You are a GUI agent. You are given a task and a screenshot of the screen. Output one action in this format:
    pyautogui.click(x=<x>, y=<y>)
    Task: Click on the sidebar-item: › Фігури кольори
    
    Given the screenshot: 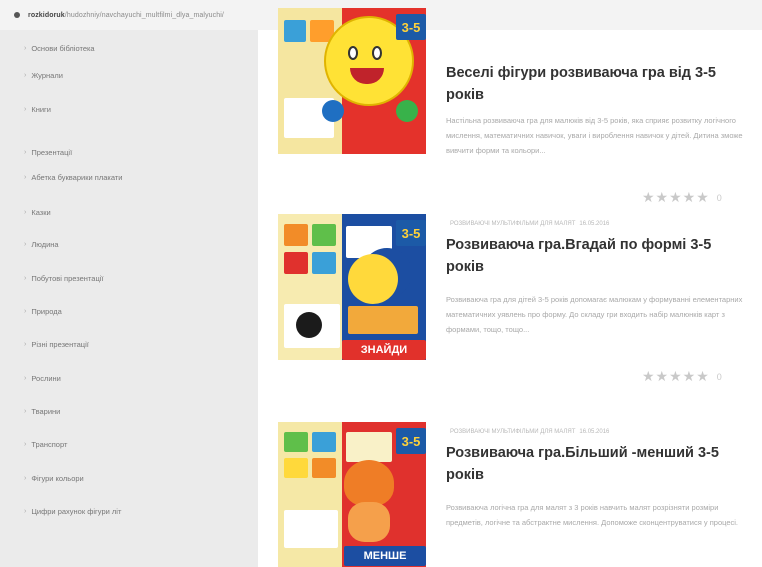 What is the action you would take?
    pyautogui.click(x=54, y=478)
    